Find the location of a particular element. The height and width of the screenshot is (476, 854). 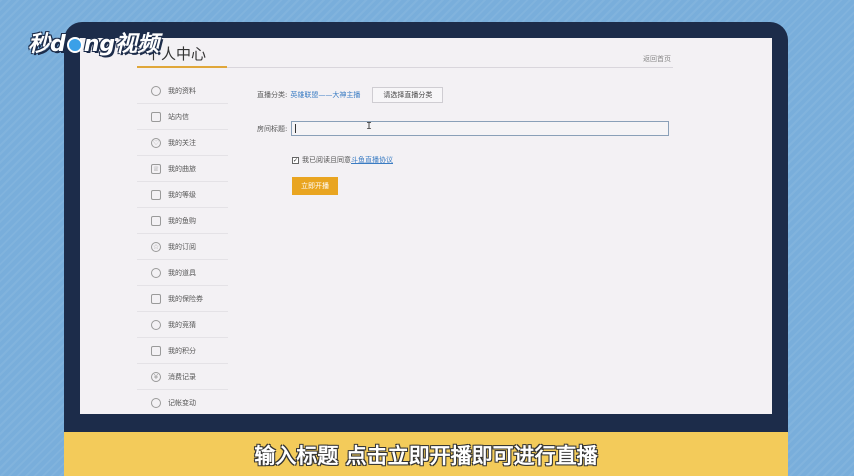

sidebar-item-tracks: ♕ 我的曲旅 is located at coordinates (182, 169).